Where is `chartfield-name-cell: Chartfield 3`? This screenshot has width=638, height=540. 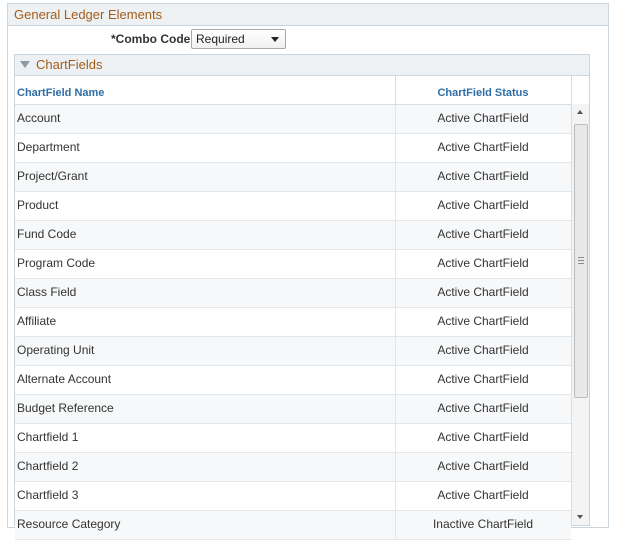
chartfield-name-cell: Chartfield 3 is located at coordinates (48, 495).